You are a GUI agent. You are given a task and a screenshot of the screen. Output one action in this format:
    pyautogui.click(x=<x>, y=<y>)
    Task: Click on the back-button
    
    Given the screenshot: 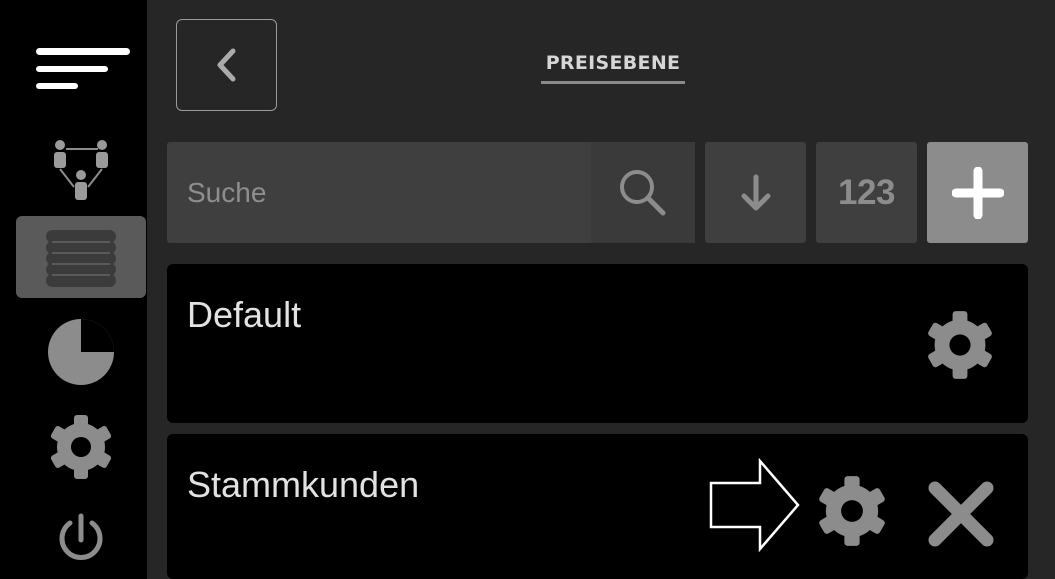 What is the action you would take?
    pyautogui.click(x=226, y=65)
    